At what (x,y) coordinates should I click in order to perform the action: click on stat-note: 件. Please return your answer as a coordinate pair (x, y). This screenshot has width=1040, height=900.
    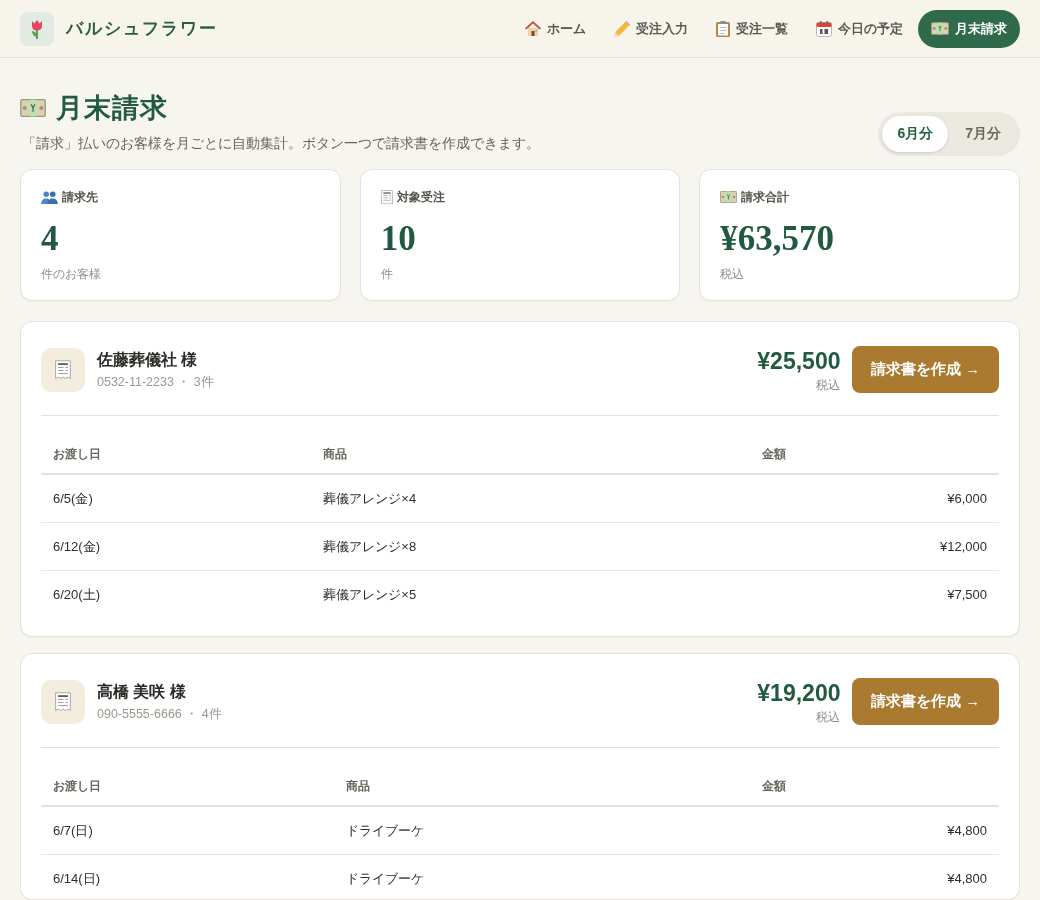
    Looking at the image, I should click on (386, 274).